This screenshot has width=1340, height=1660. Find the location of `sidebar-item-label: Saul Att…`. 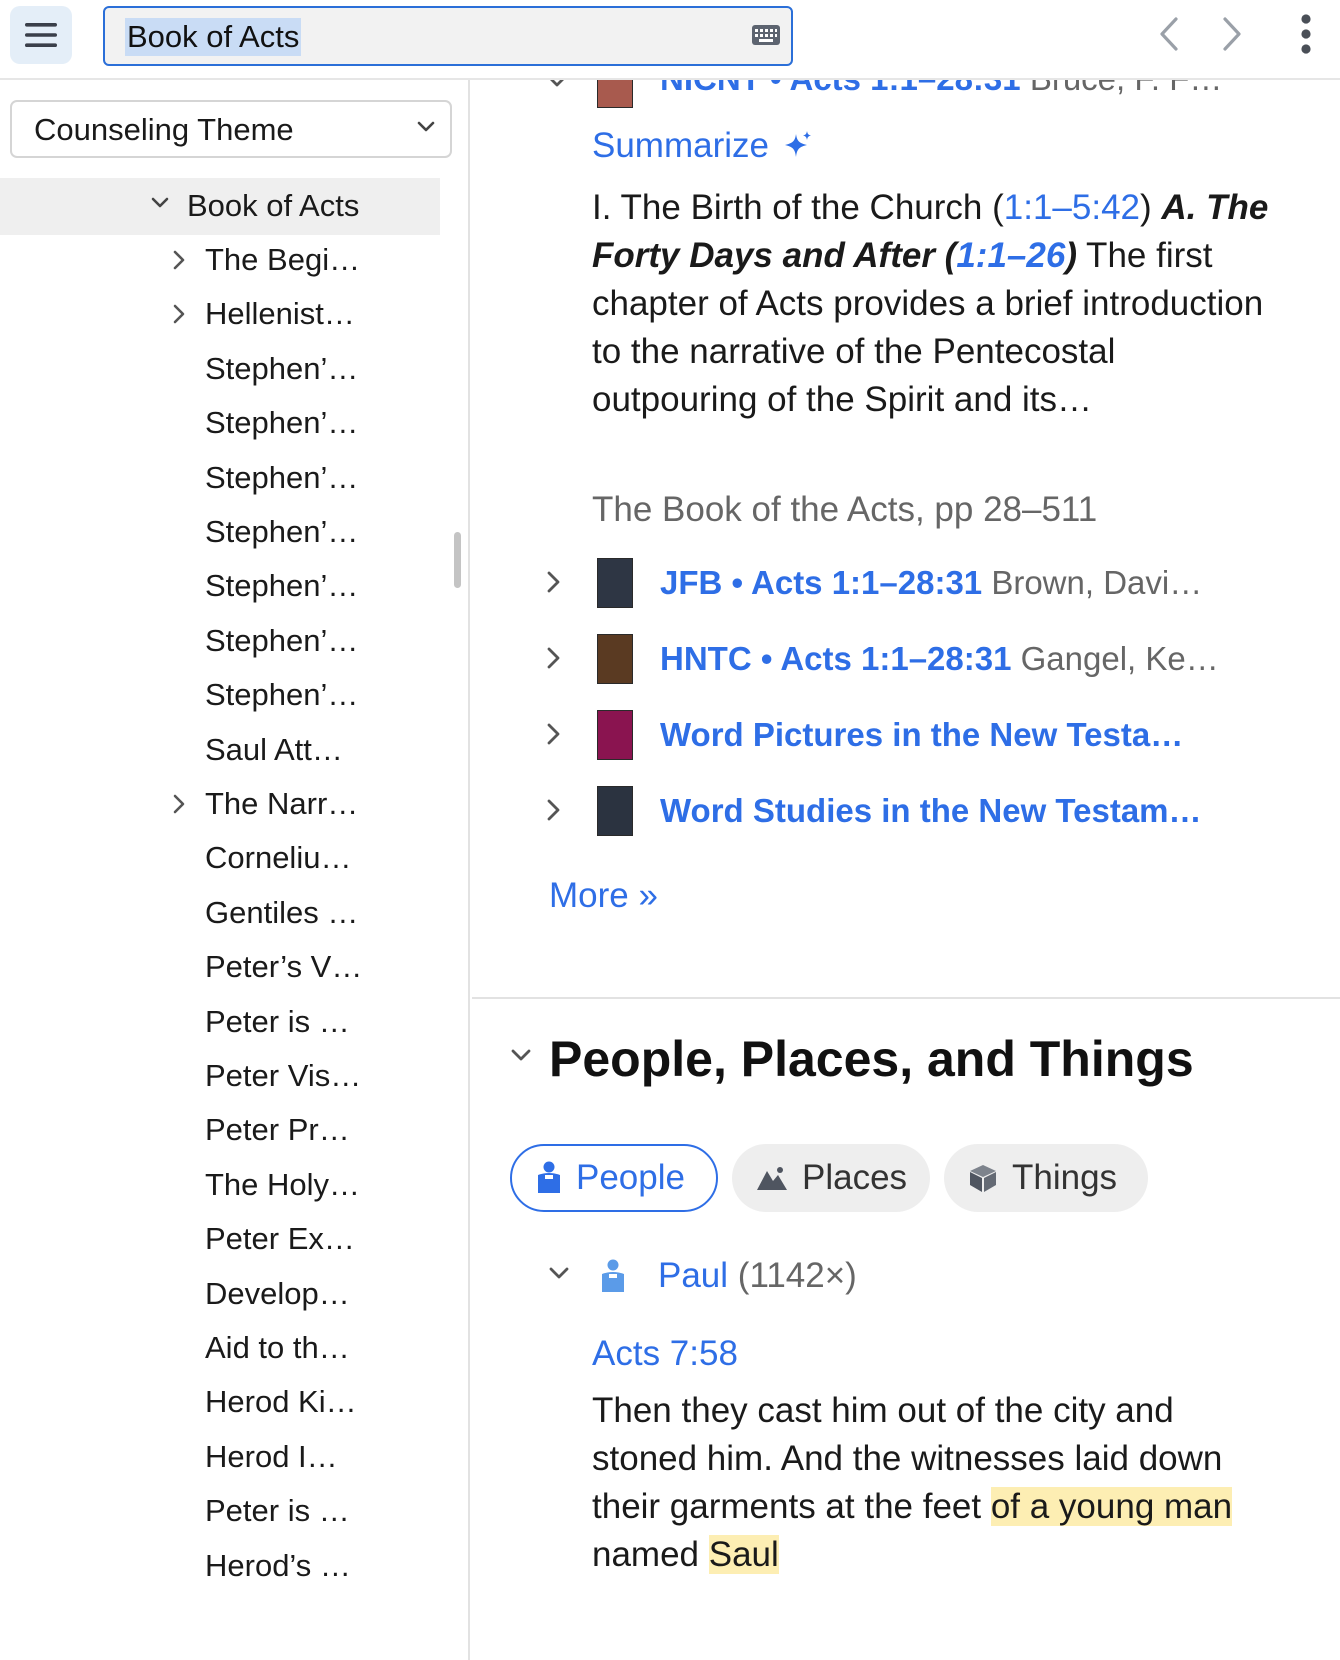

sidebar-item-label: Saul Att… is located at coordinates (274, 749).